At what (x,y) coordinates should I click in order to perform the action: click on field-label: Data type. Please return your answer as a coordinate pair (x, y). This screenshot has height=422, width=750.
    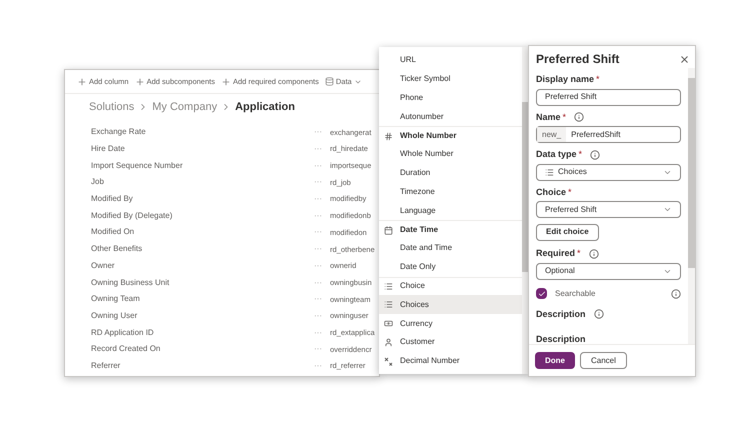
    Looking at the image, I should click on (556, 154).